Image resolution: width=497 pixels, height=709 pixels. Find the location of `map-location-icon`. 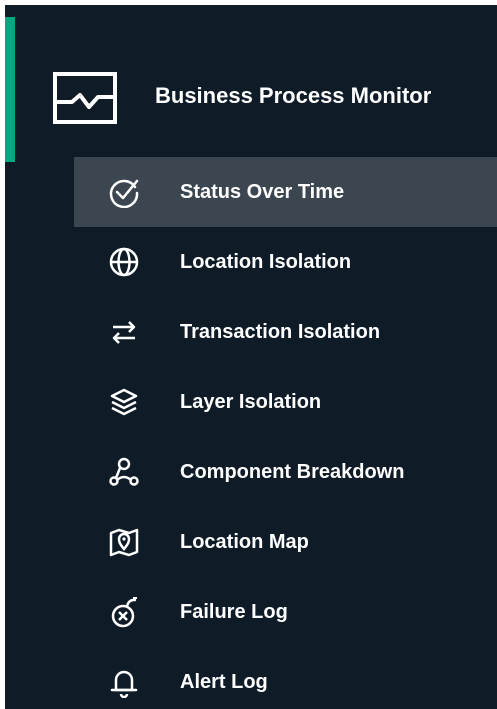

map-location-icon is located at coordinates (124, 542).